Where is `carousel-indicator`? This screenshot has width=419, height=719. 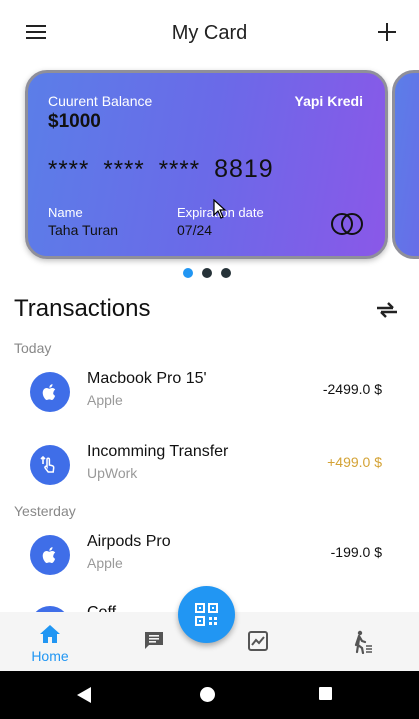
carousel-indicator is located at coordinates (211, 271).